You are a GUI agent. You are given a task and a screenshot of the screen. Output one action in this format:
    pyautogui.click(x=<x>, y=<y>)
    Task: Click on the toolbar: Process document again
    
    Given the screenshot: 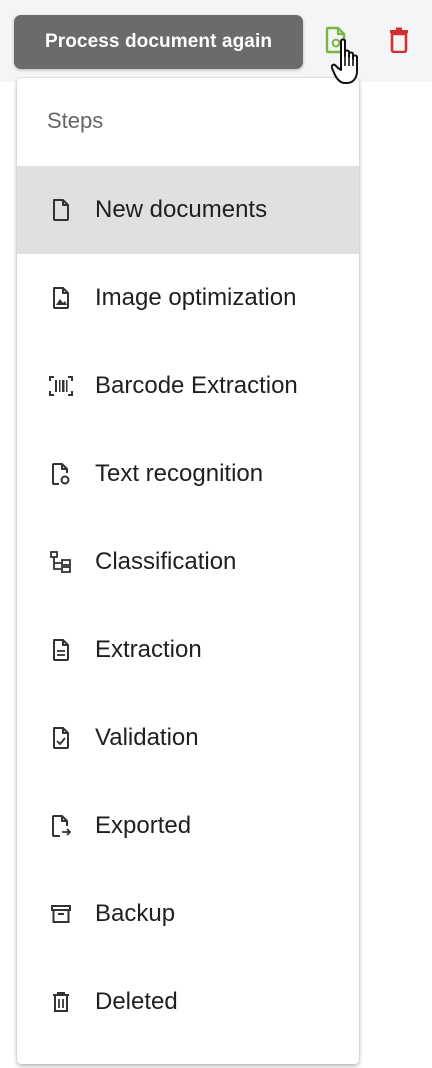 What is the action you would take?
    pyautogui.click(x=216, y=41)
    